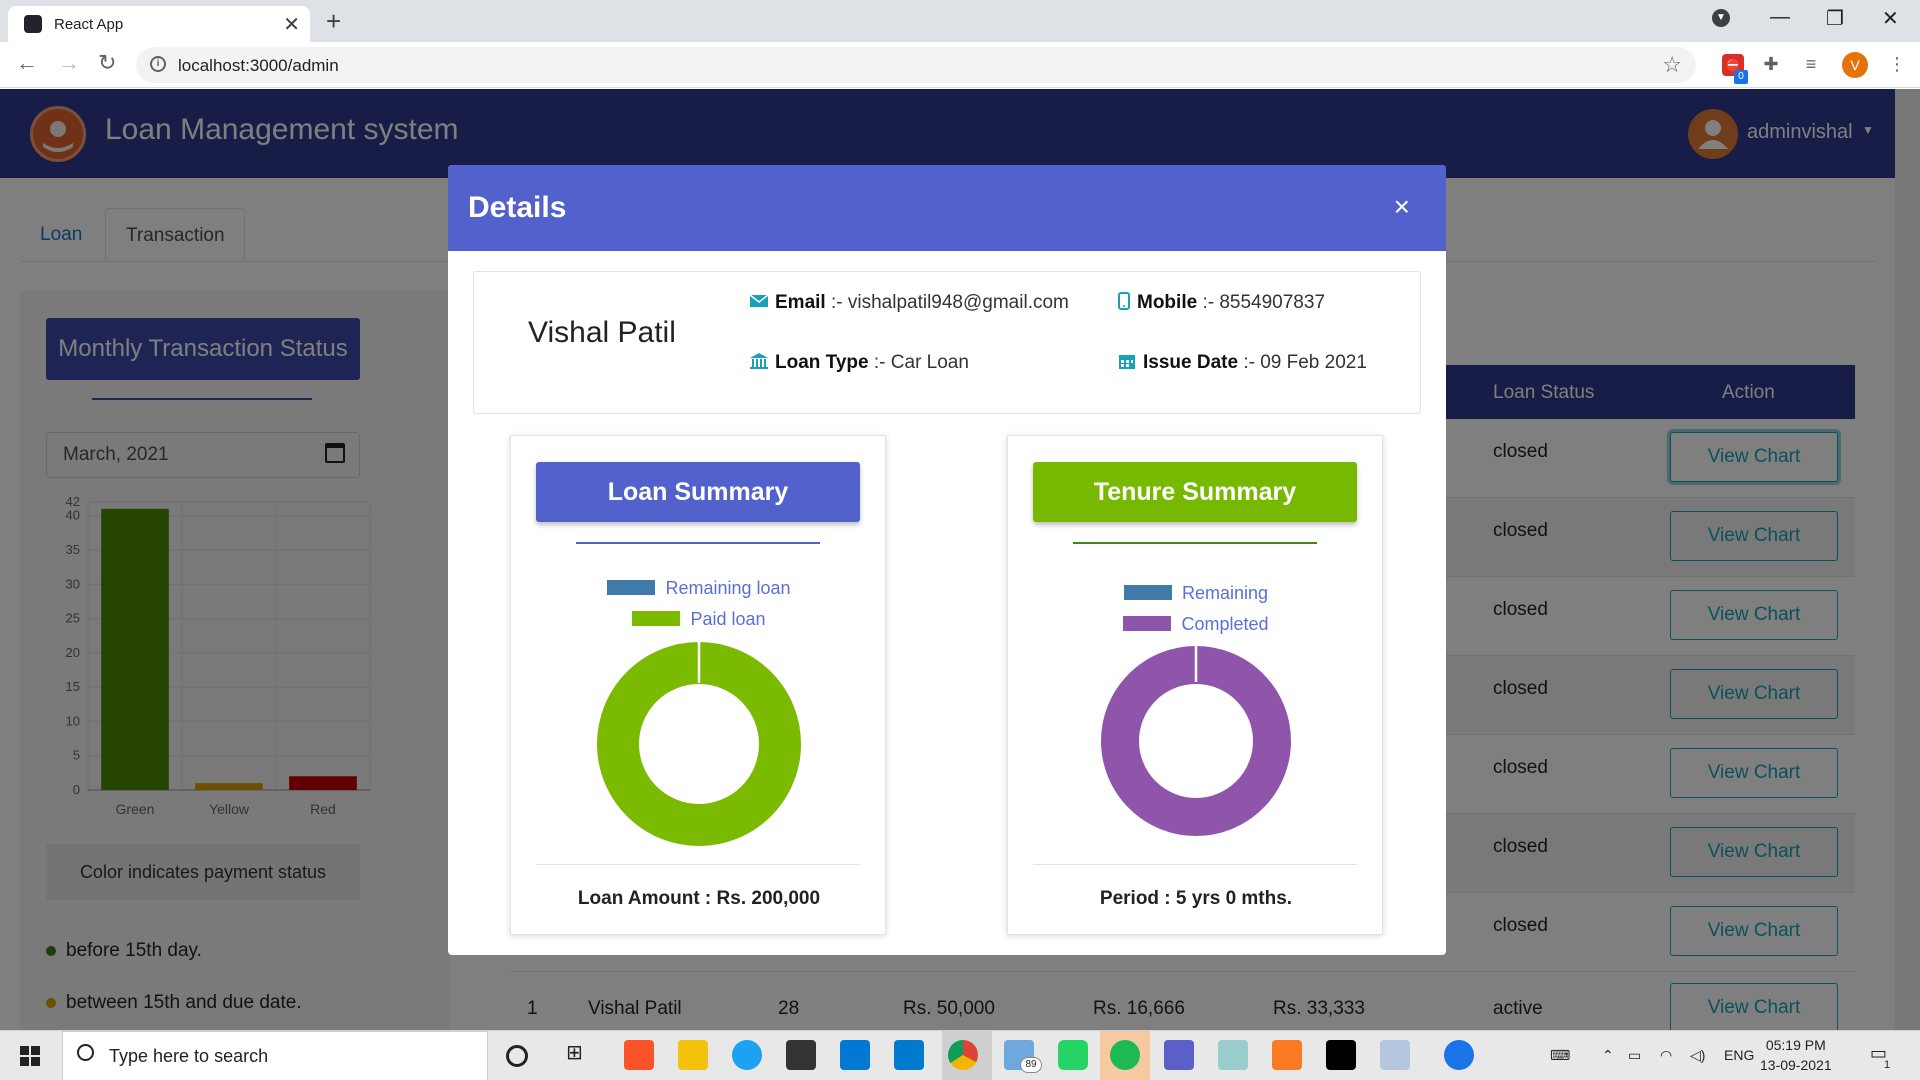 The height and width of the screenshot is (1080, 1920). What do you see at coordinates (1196, 898) in the screenshot?
I see `tenure-period-text: Period : 5 yrs 0 mths.` at bounding box center [1196, 898].